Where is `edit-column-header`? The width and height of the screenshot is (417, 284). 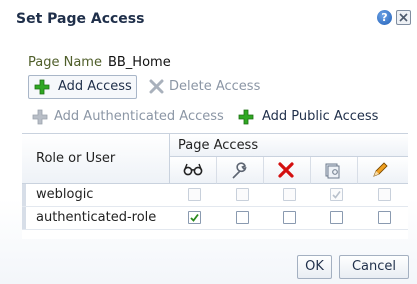 edit-column-header is located at coordinates (383, 170).